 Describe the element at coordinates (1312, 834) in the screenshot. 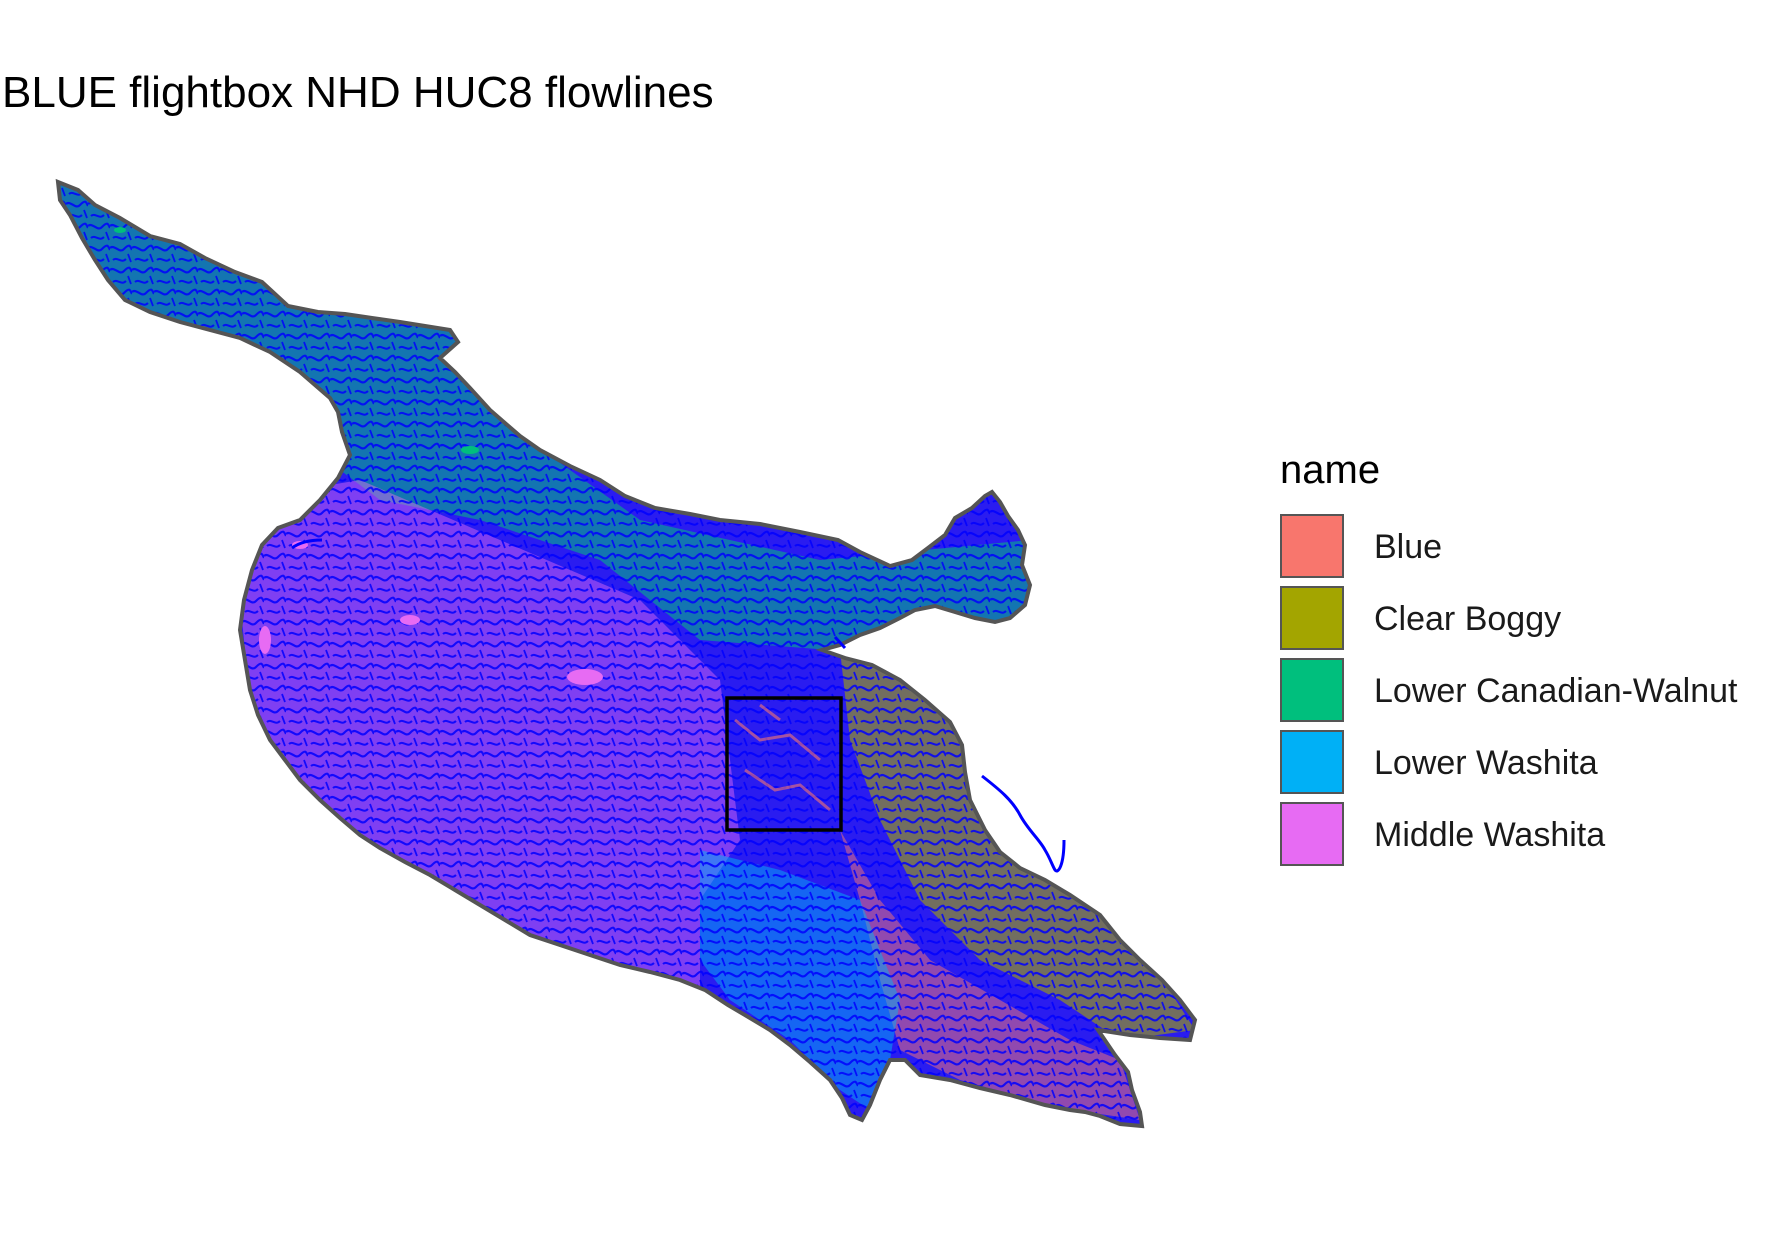

I see `legend-key-middle-washita` at that location.